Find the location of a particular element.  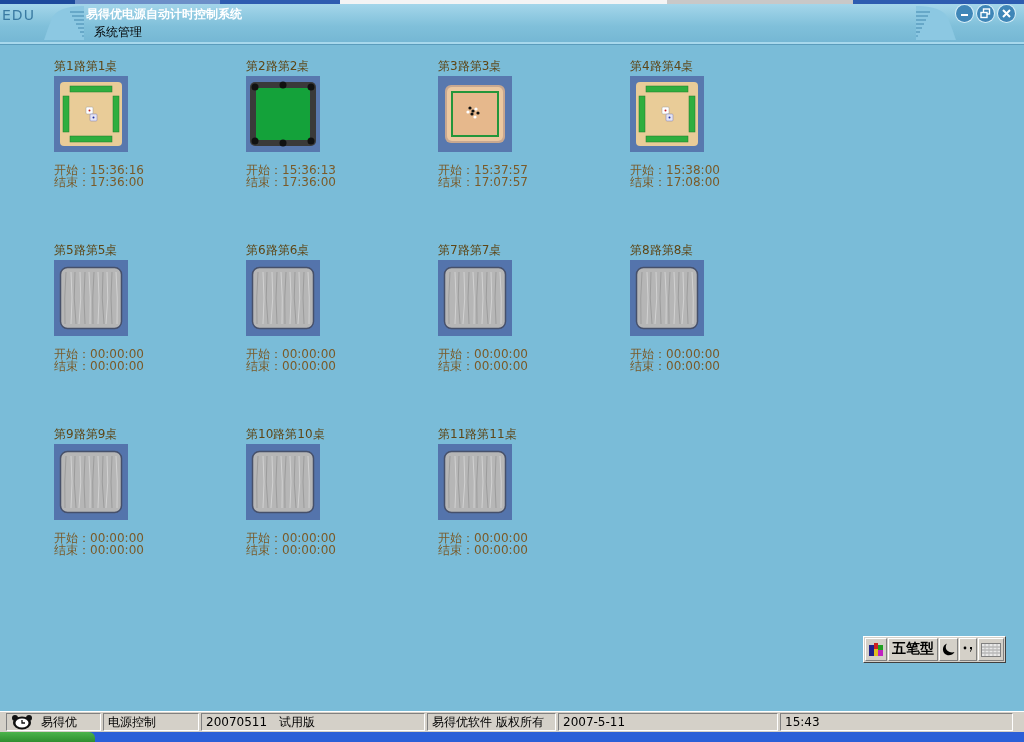

table-name: 第11路第11桌 is located at coordinates (477, 434).